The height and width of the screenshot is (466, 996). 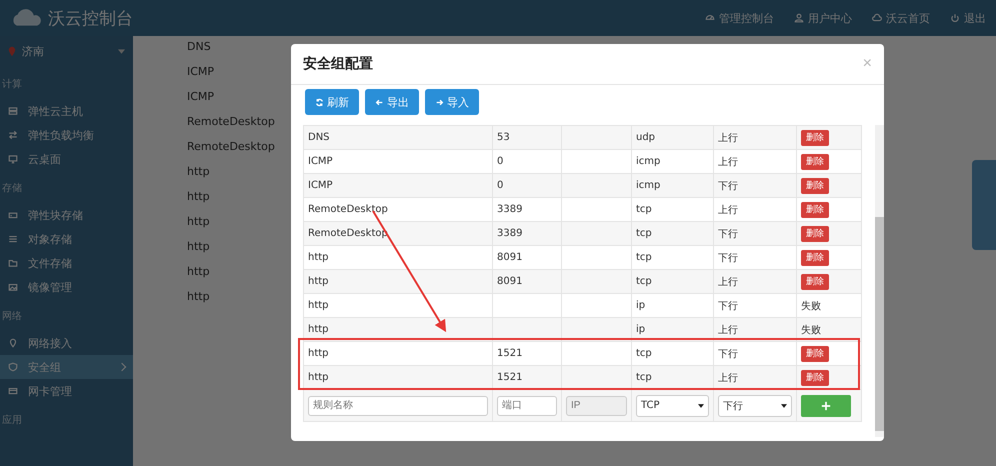 What do you see at coordinates (13, 287) in the screenshot?
I see `image-icon` at bounding box center [13, 287].